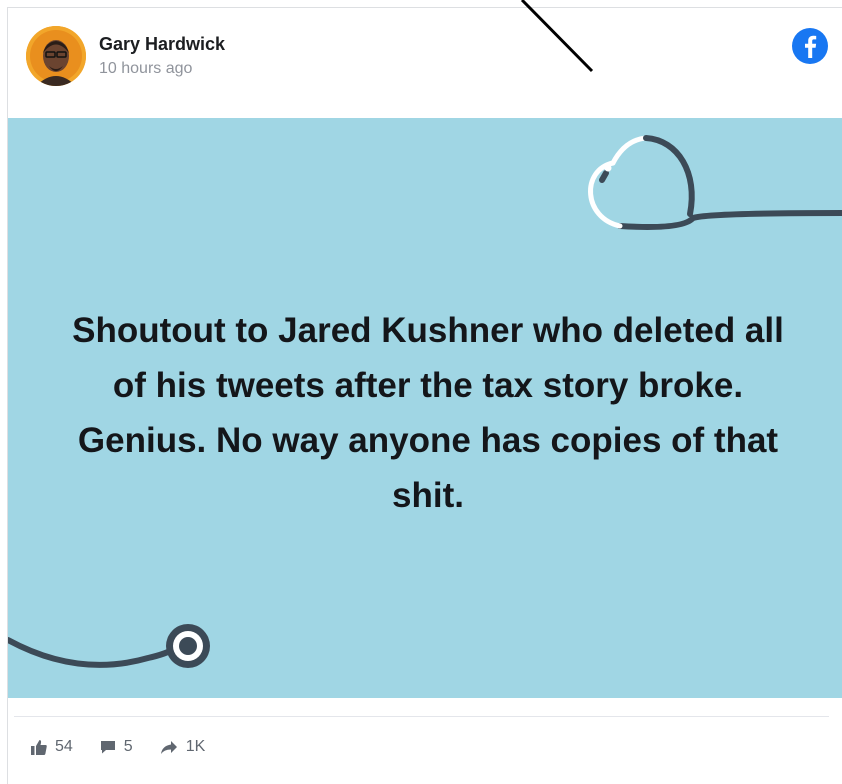 The width and height of the screenshot is (842, 784). I want to click on author-name: Gary Hardwick, so click(162, 44).